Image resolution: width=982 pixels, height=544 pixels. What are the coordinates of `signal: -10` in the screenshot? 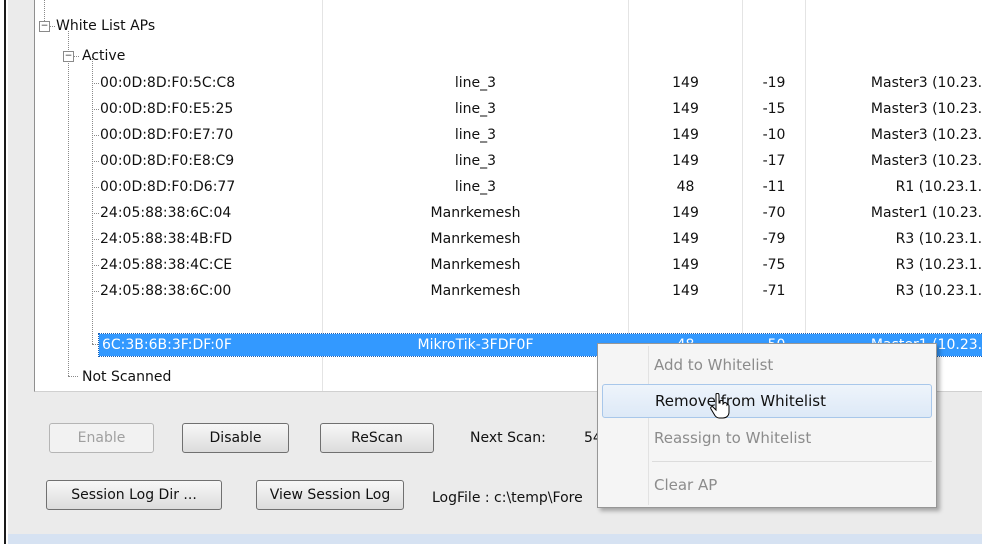 It's located at (774, 135).